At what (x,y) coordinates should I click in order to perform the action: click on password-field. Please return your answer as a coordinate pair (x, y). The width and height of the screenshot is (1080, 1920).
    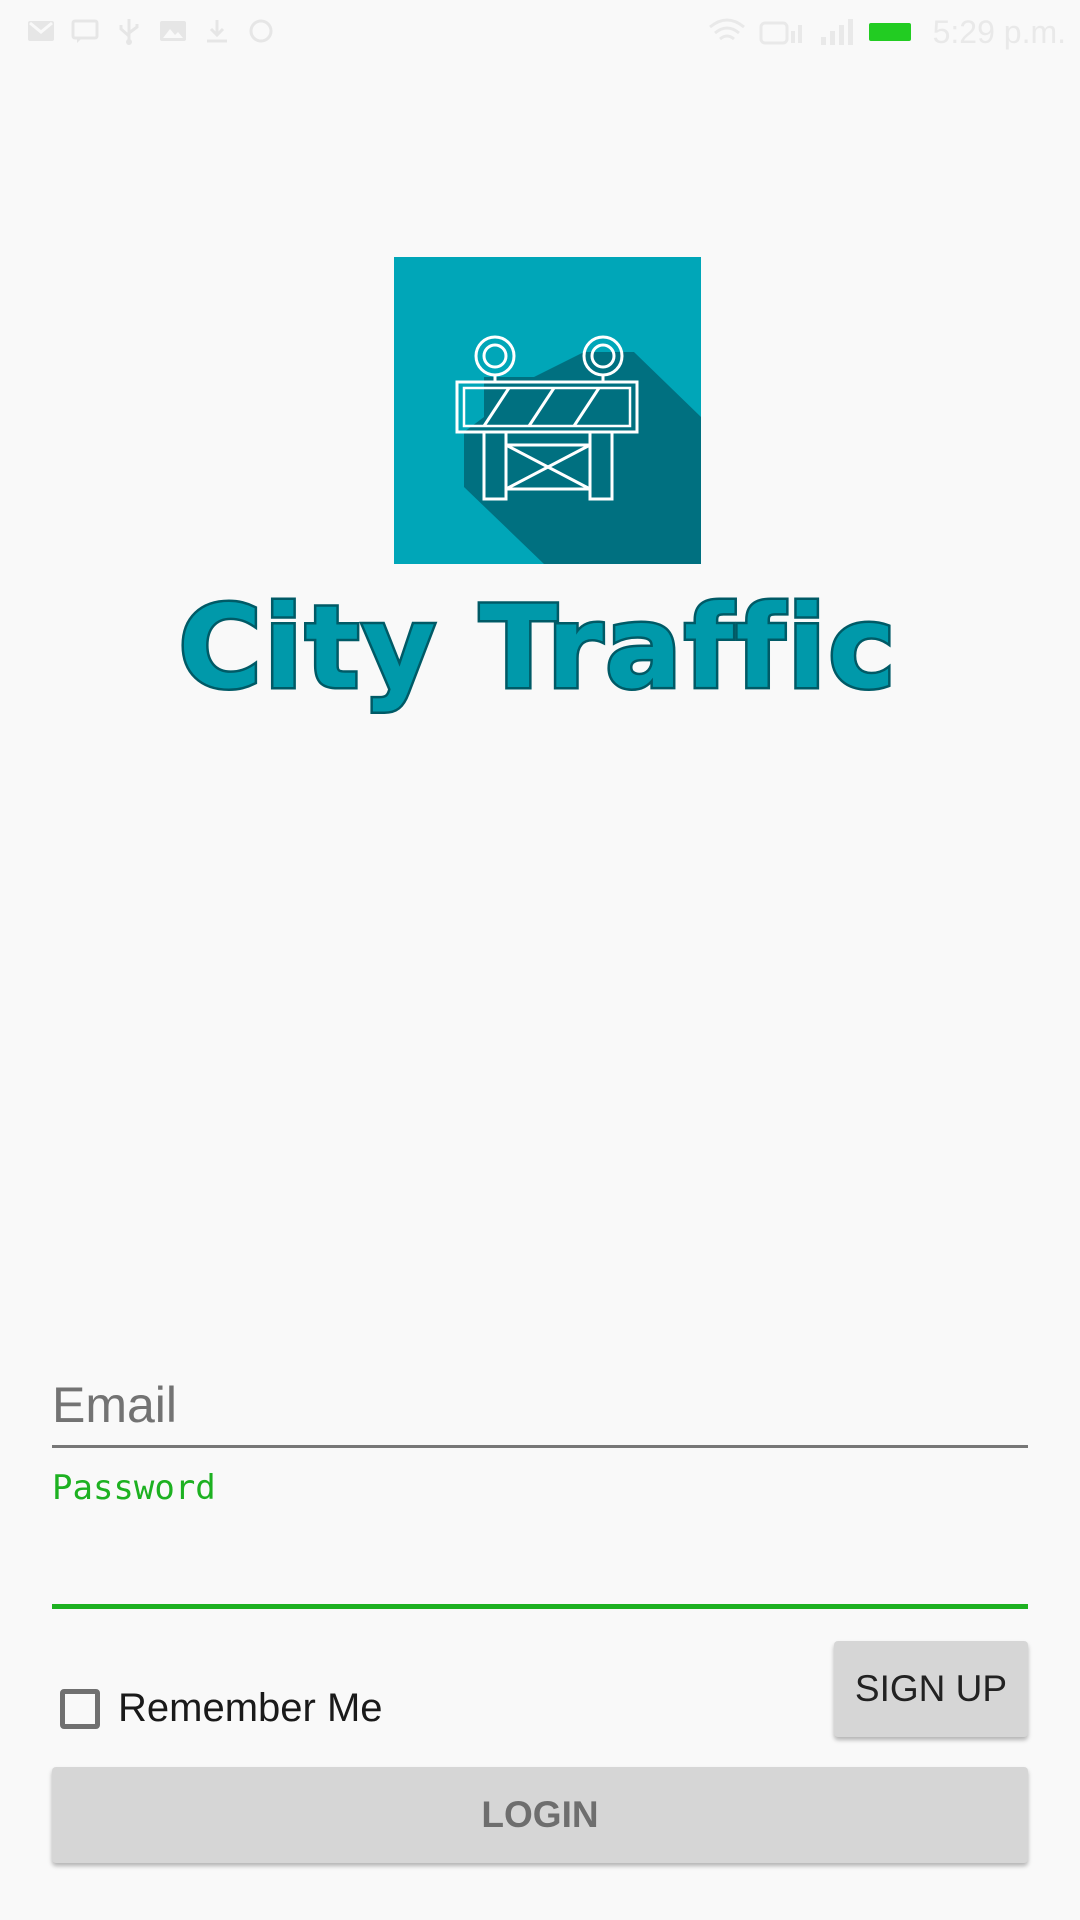
    Looking at the image, I should click on (540, 1562).